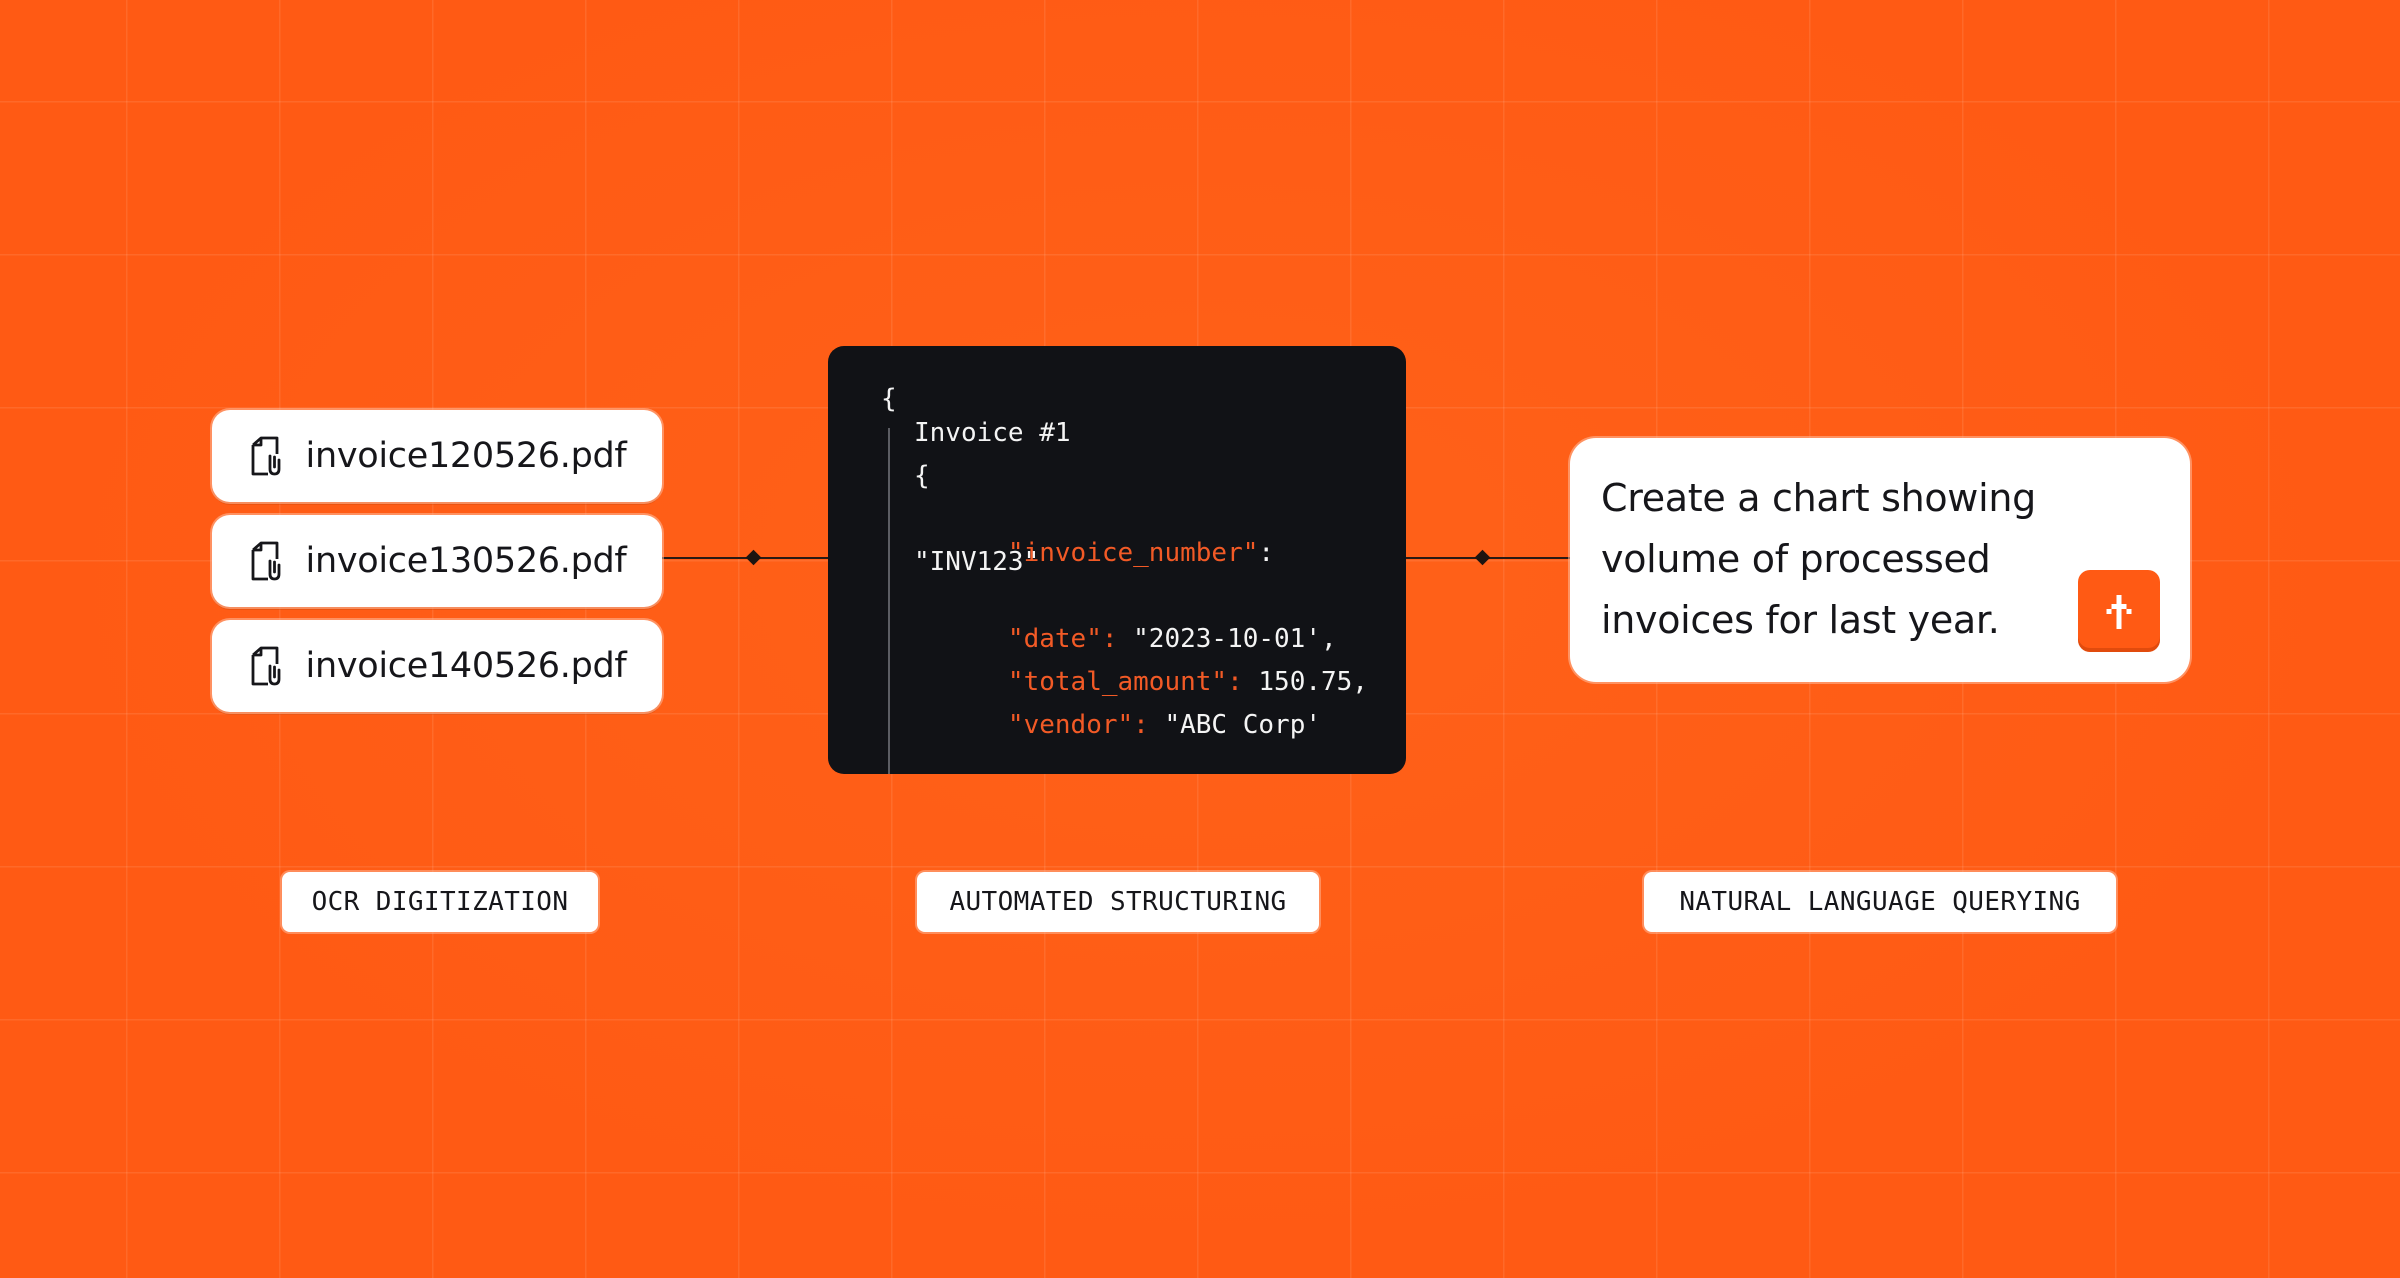  I want to click on code-key-invoice-number: "invoice_number", so click(1133, 553).